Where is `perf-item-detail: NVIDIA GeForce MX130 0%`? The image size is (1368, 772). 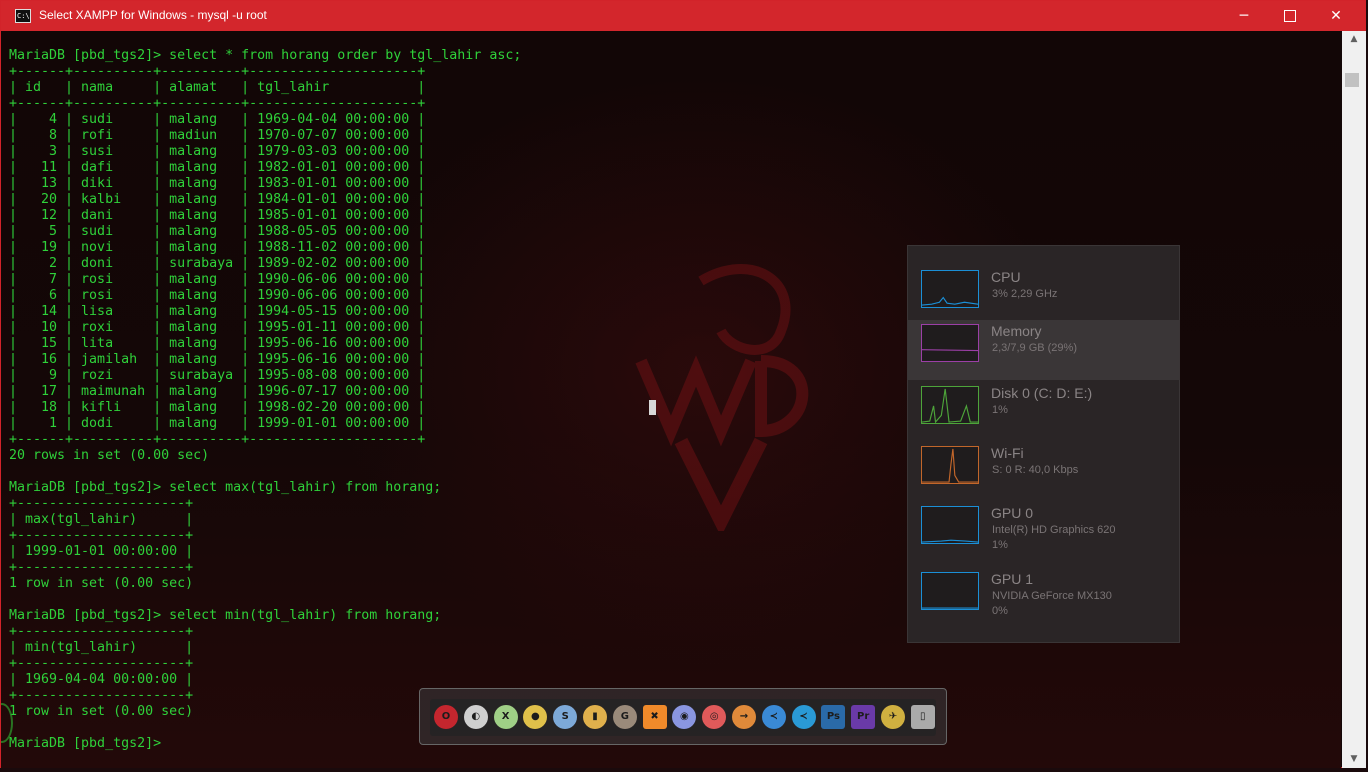 perf-item-detail: NVIDIA GeForce MX130 0% is located at coordinates (1052, 604).